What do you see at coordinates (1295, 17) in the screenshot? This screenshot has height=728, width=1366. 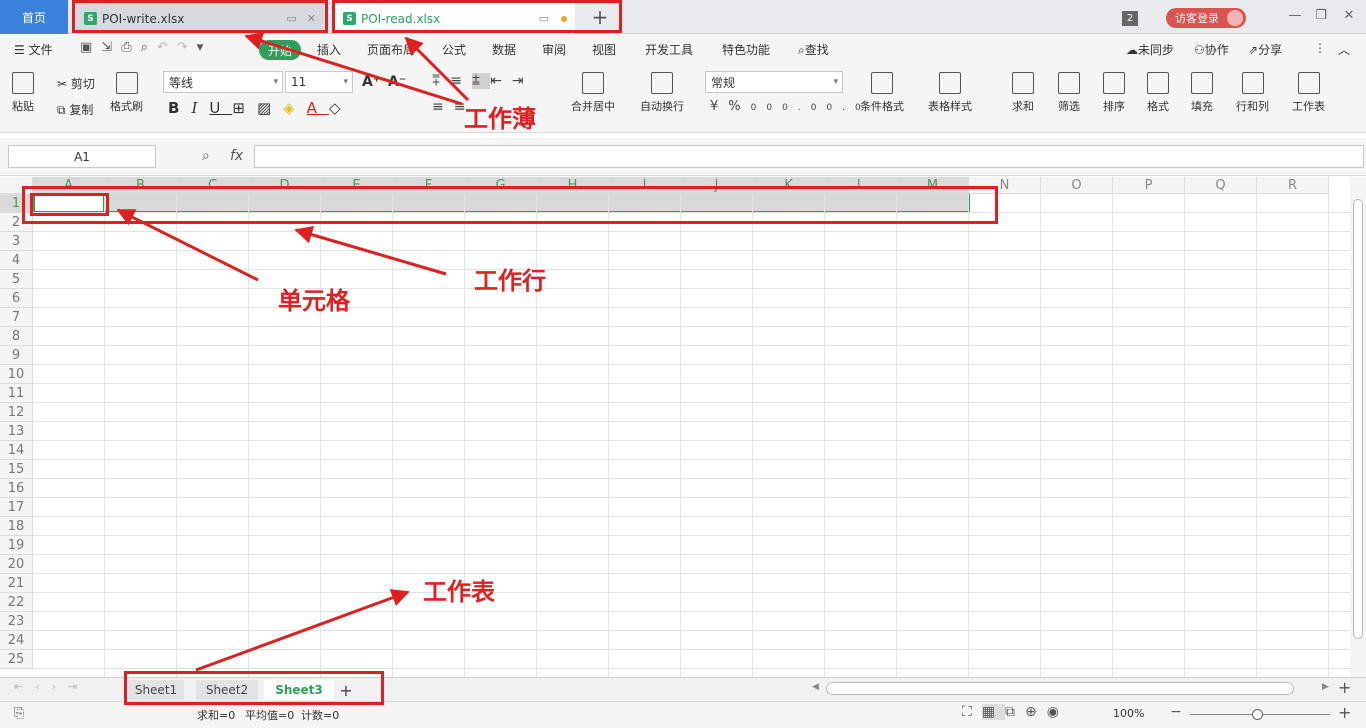 I see `minimize-icon: —` at bounding box center [1295, 17].